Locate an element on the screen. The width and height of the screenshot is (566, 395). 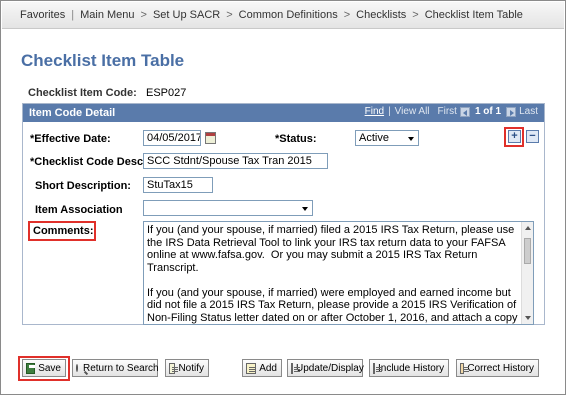
scroll-thumb is located at coordinates (527, 251).